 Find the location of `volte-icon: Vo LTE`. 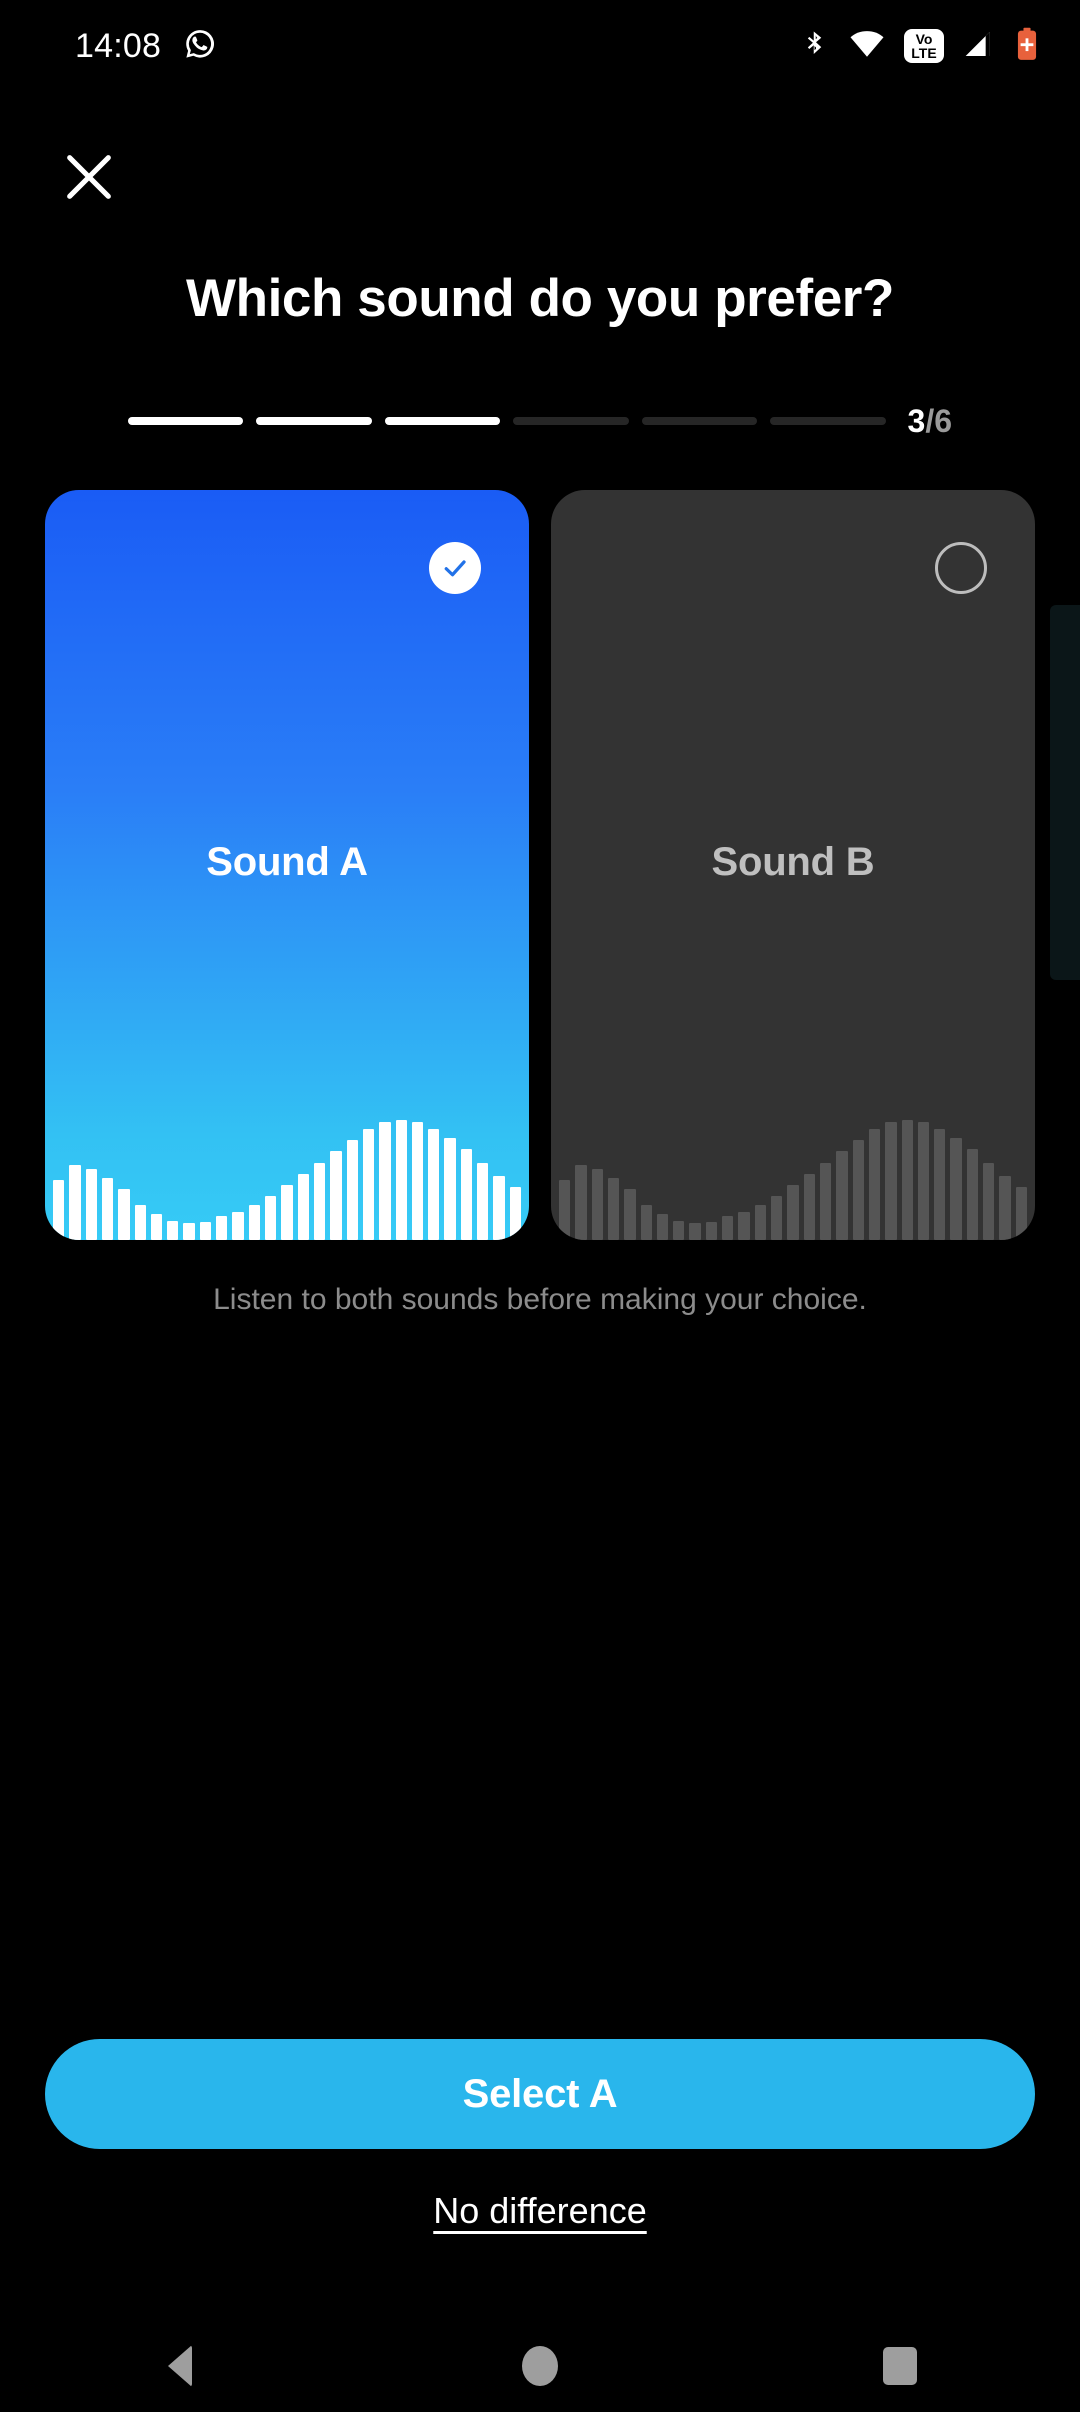

volte-icon: Vo LTE is located at coordinates (924, 46).